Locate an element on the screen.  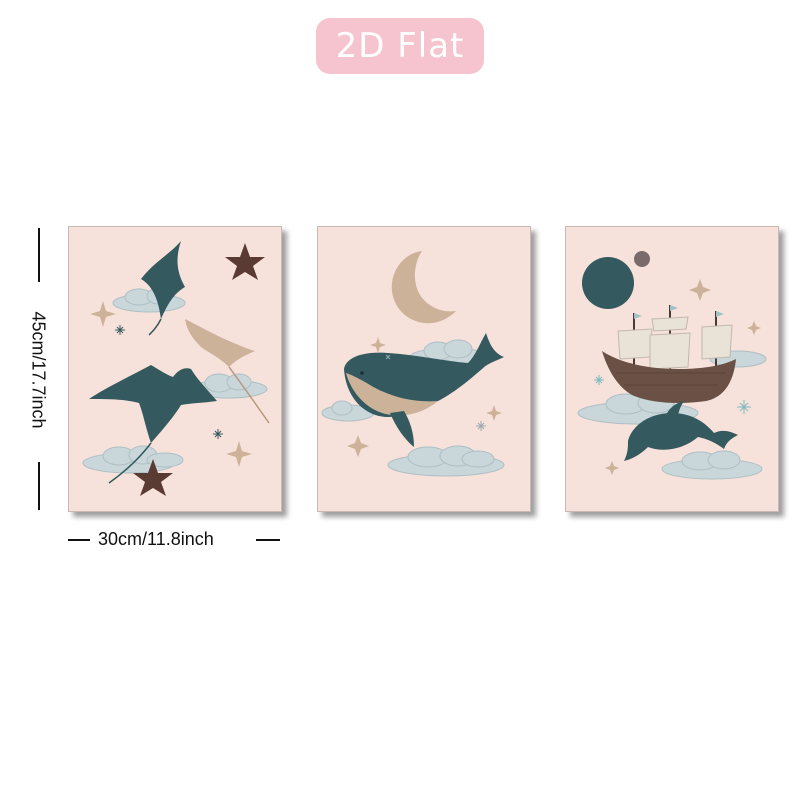
poster-ship-dolphin is located at coordinates (672, 369).